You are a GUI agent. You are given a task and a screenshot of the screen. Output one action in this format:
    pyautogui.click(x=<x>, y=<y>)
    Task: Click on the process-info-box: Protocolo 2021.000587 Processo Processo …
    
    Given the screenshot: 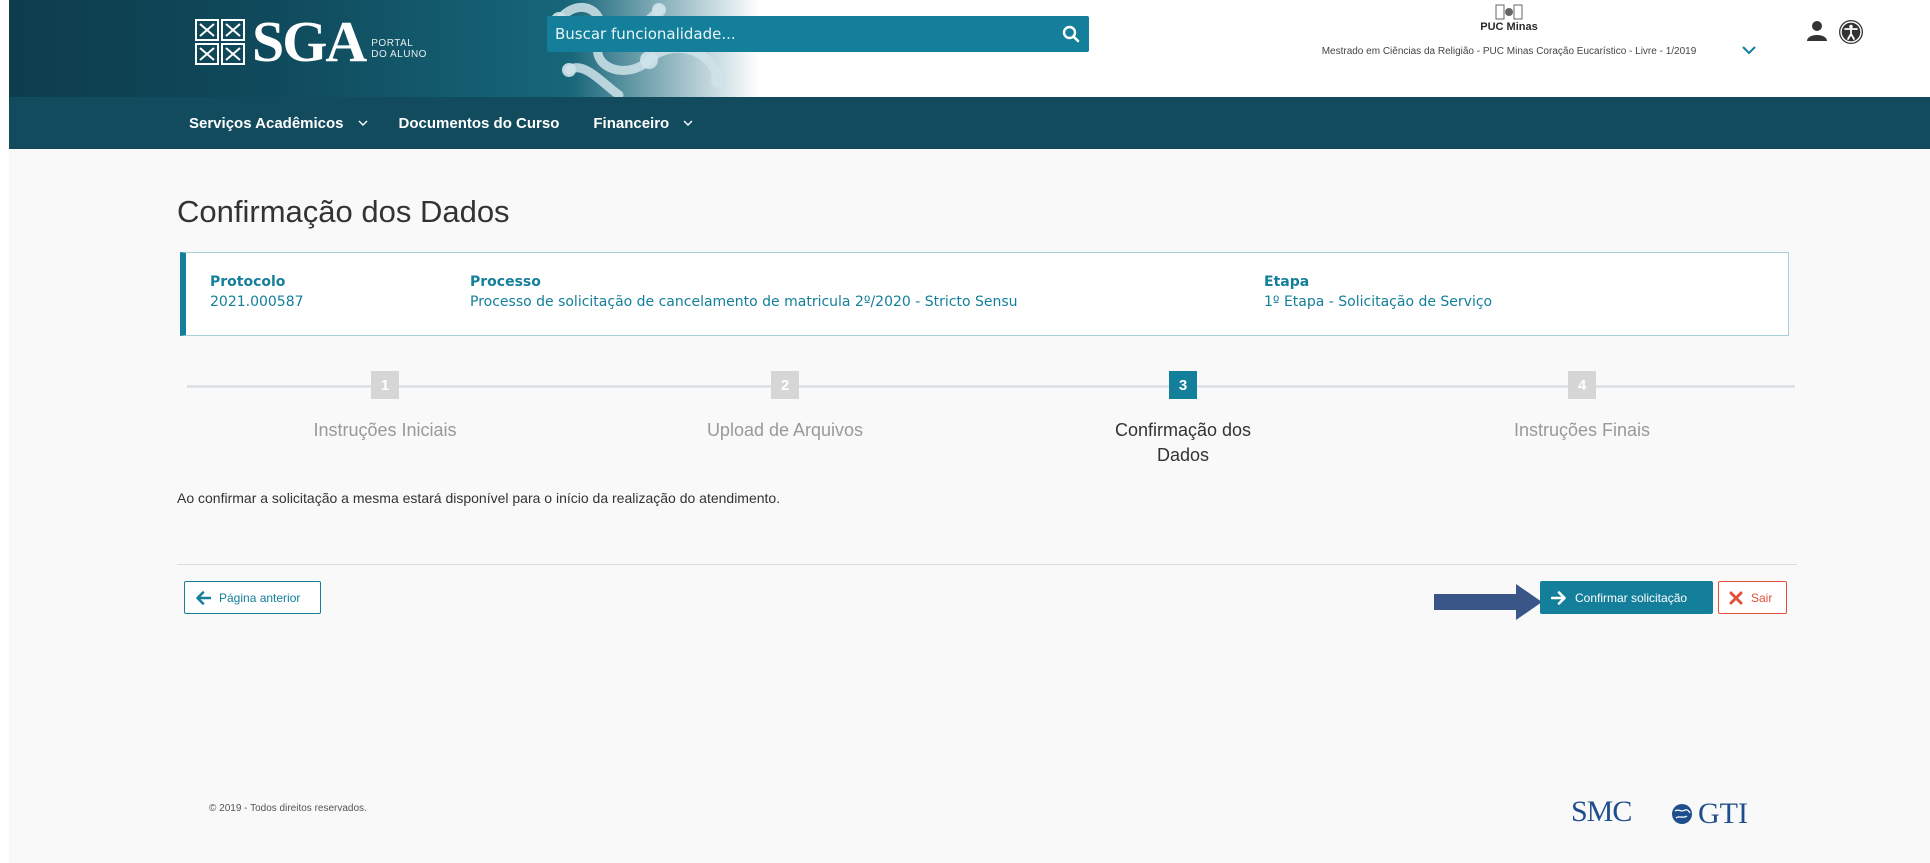 What is the action you would take?
    pyautogui.click(x=984, y=294)
    